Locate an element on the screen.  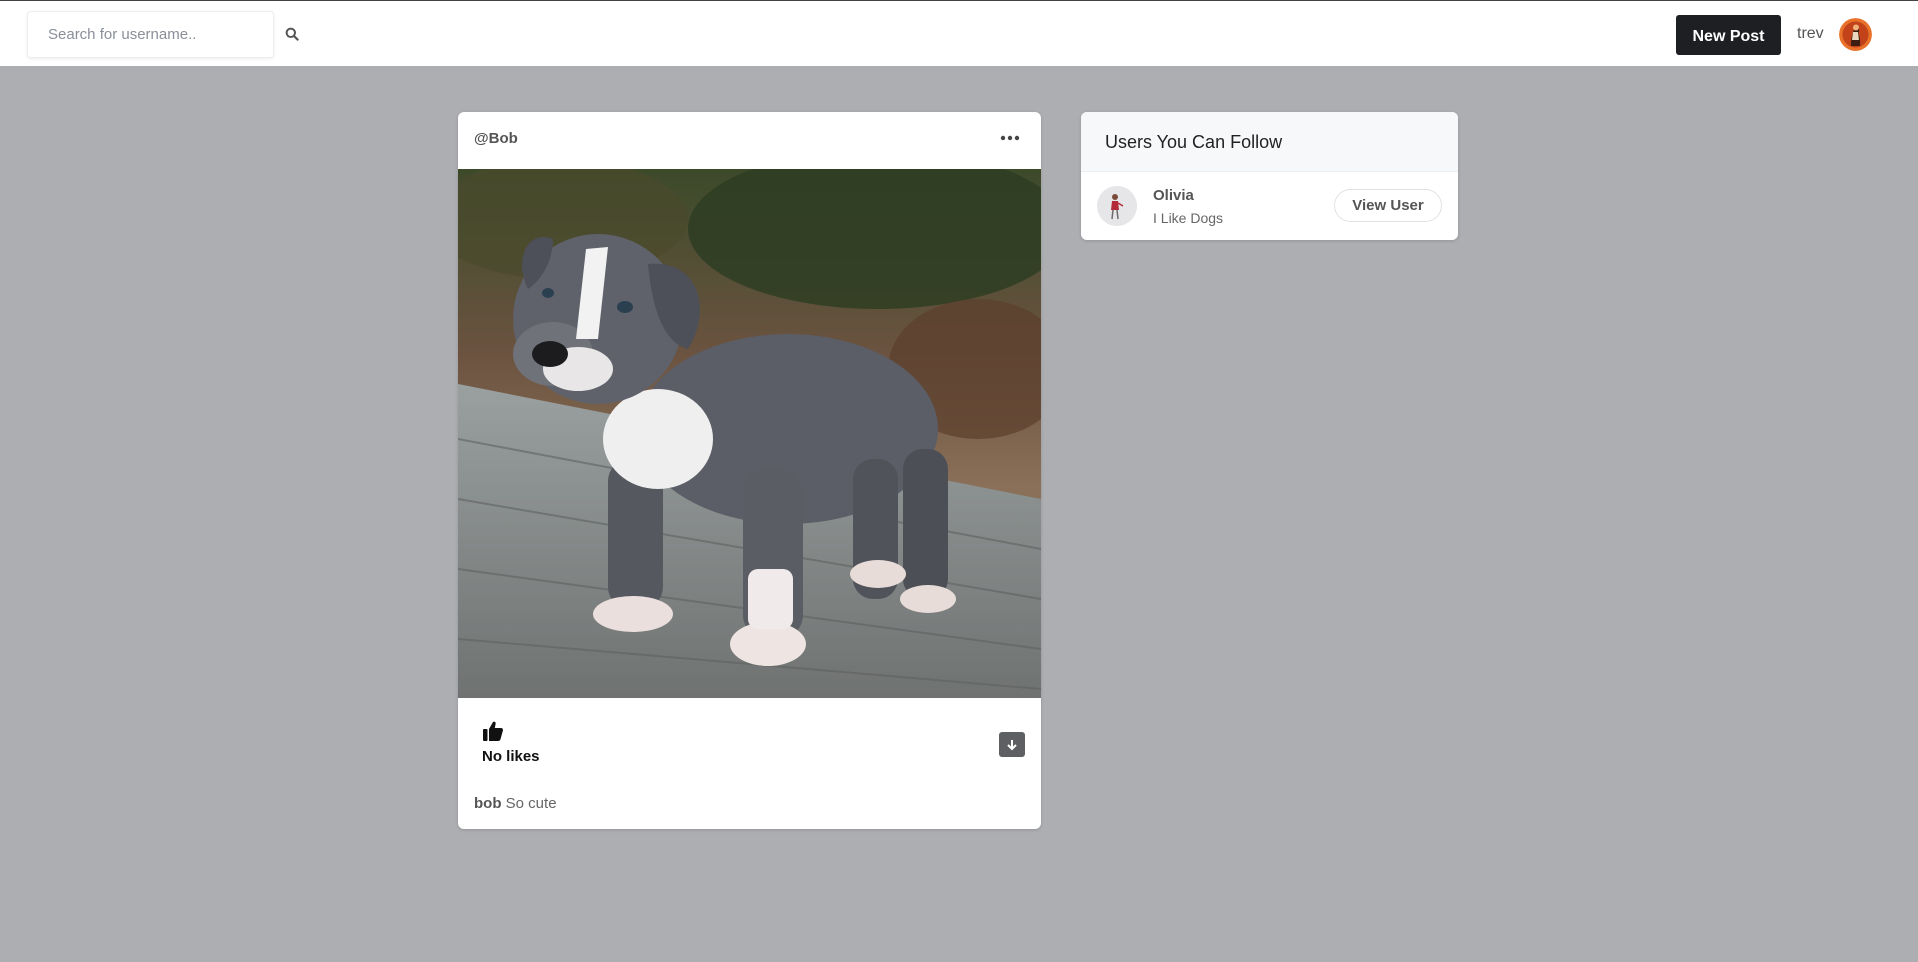
post-caption: bob So cute is located at coordinates (515, 803).